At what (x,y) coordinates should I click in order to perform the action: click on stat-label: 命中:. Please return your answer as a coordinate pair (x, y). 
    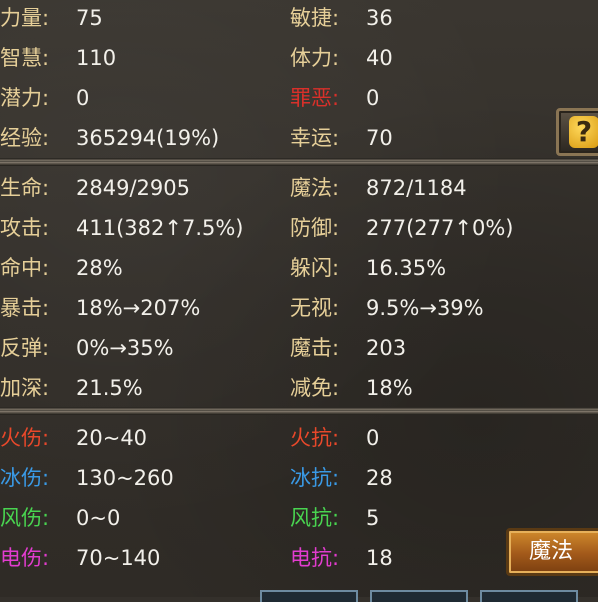
    Looking at the image, I should click on (25, 268).